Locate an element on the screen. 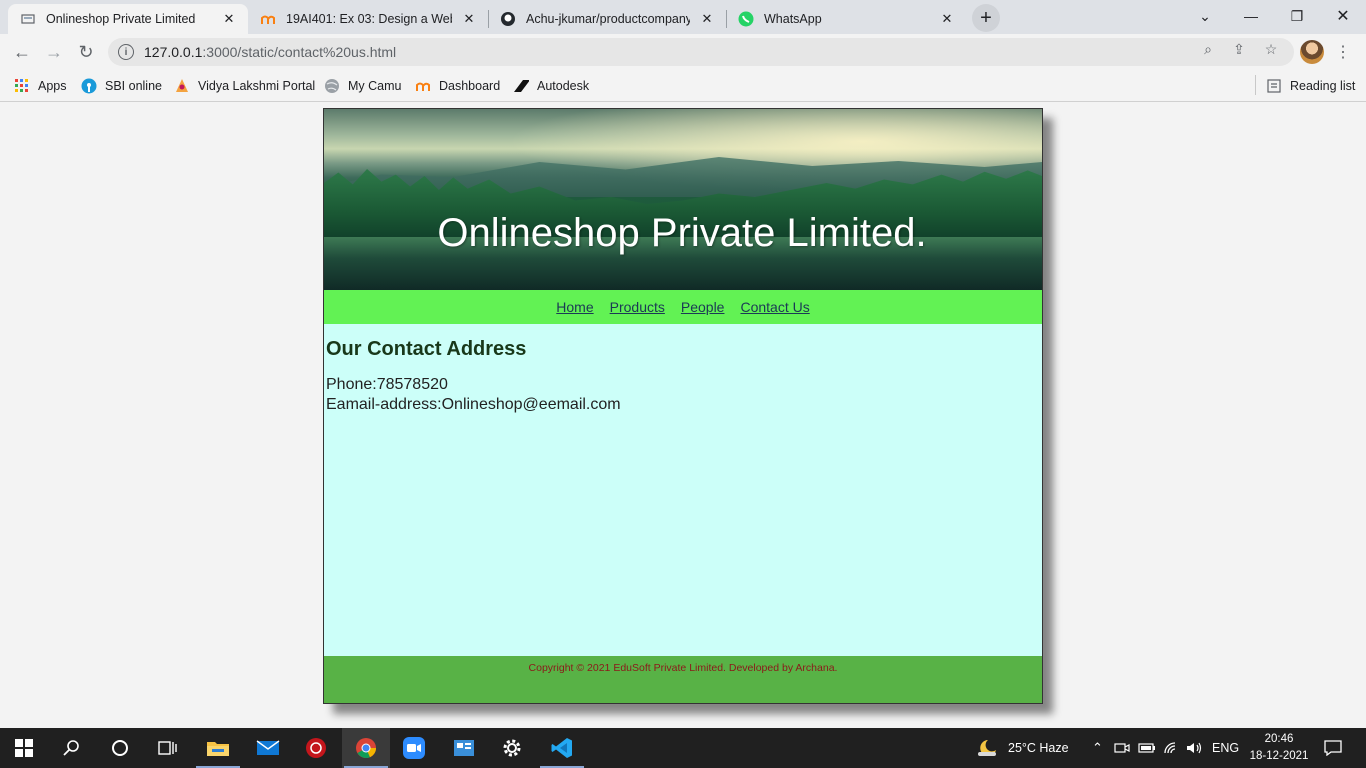 Image resolution: width=1366 pixels, height=768 pixels. globe-icon is located at coordinates (332, 86).